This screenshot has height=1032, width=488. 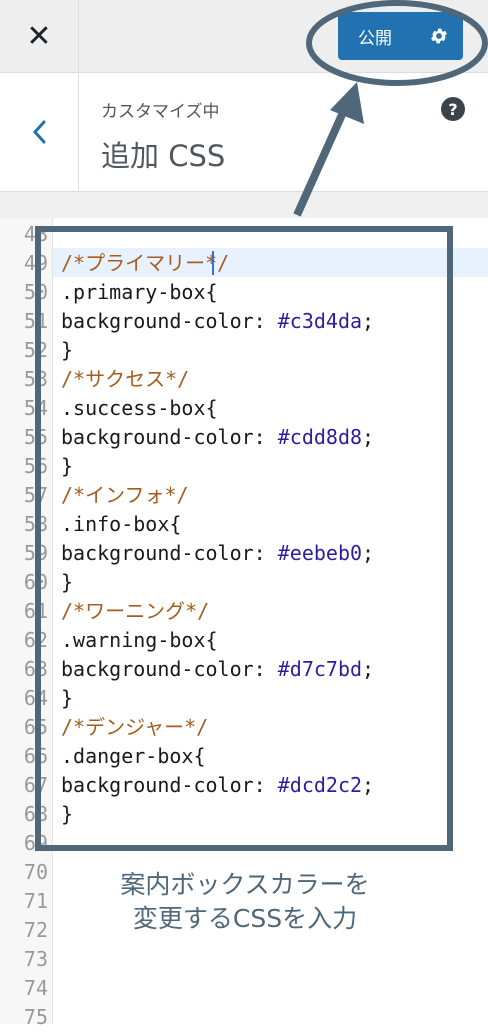 I want to click on line-number: 75, so click(x=35, y=1017).